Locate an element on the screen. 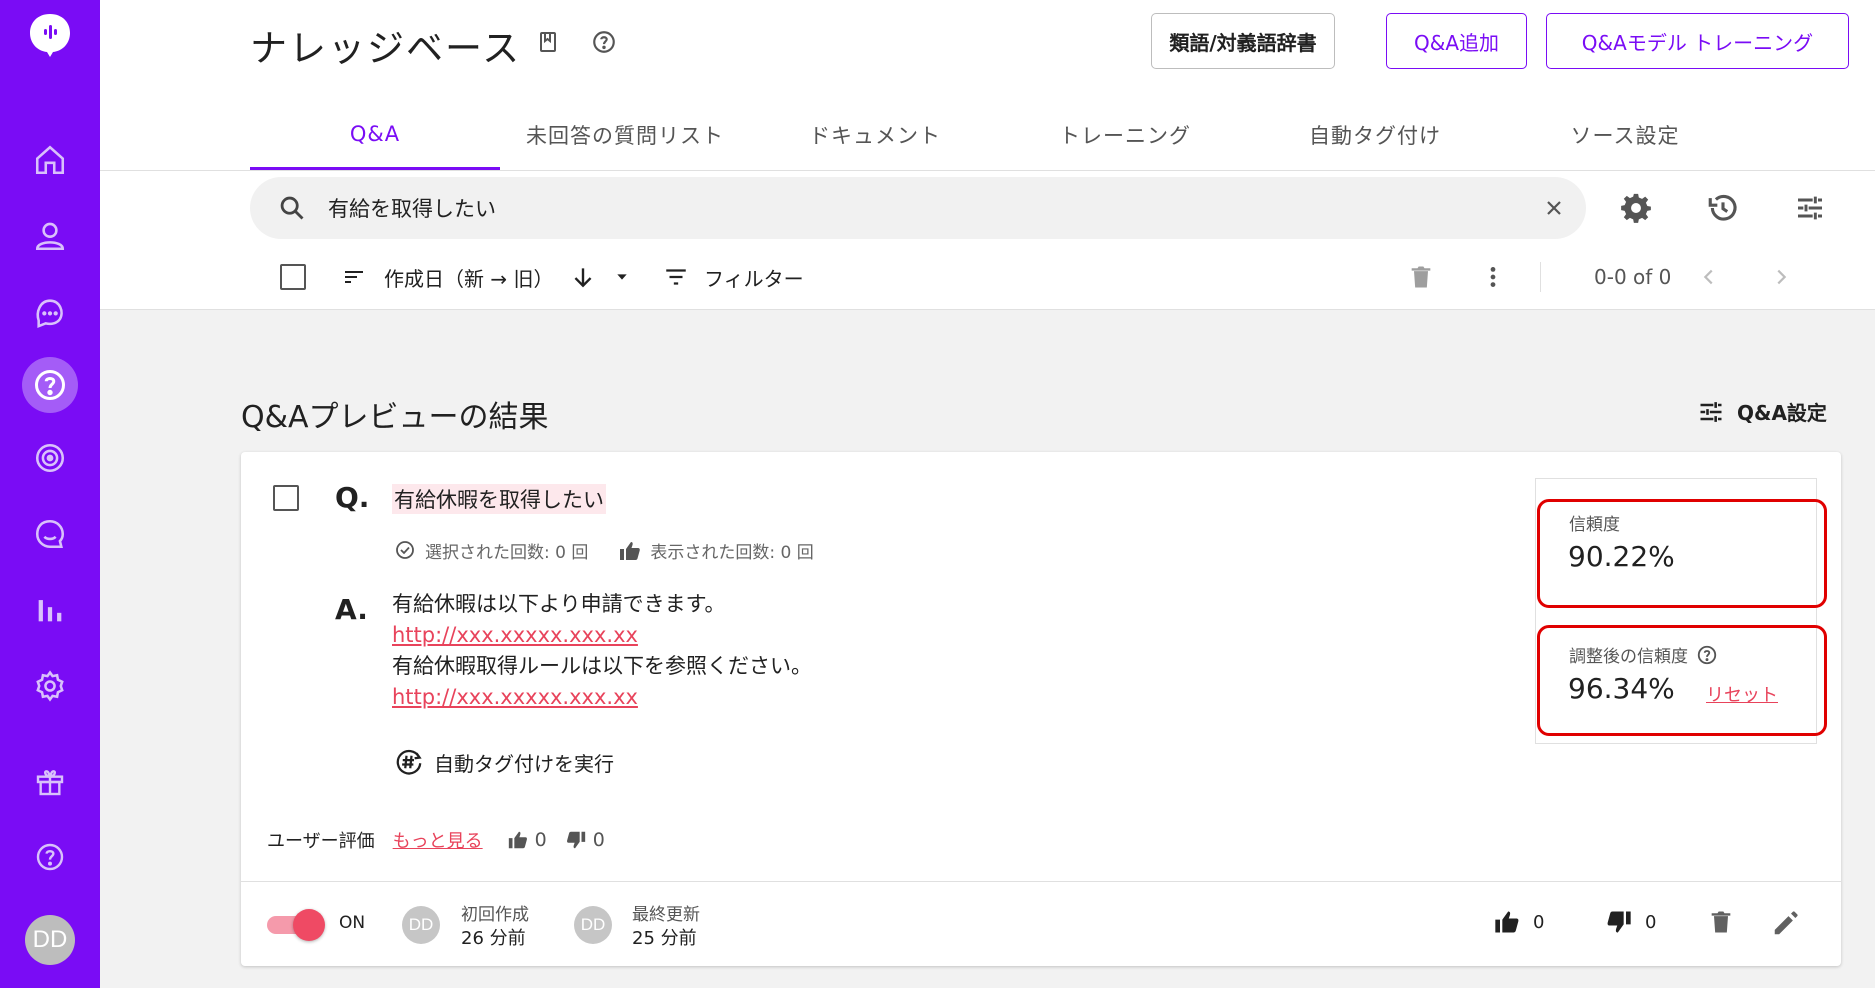  gift-icon is located at coordinates (50, 782).